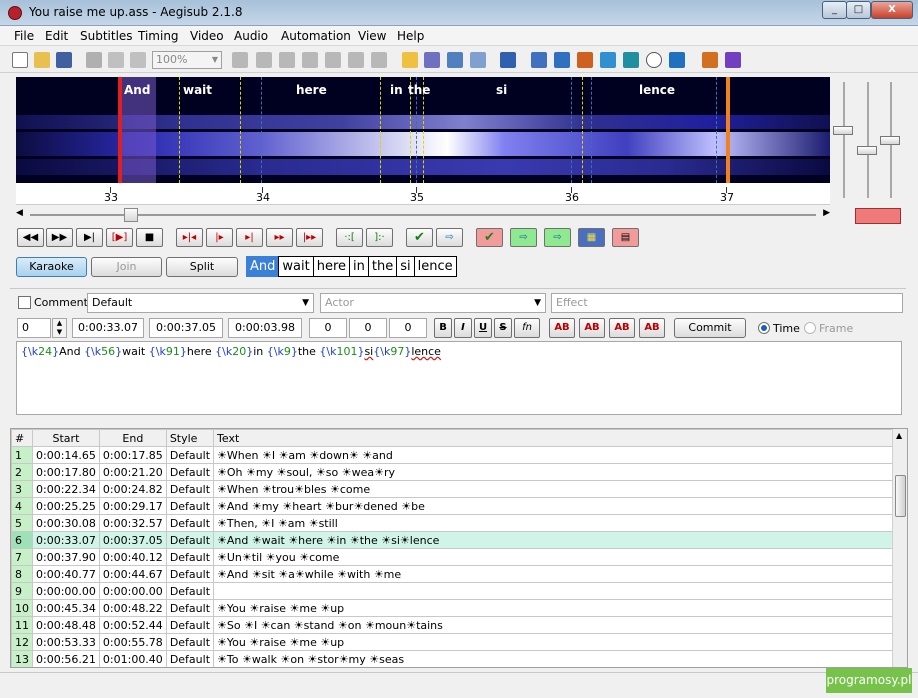 The width and height of the screenshot is (918, 698). I want to click on menu-file: File, so click(24, 36).